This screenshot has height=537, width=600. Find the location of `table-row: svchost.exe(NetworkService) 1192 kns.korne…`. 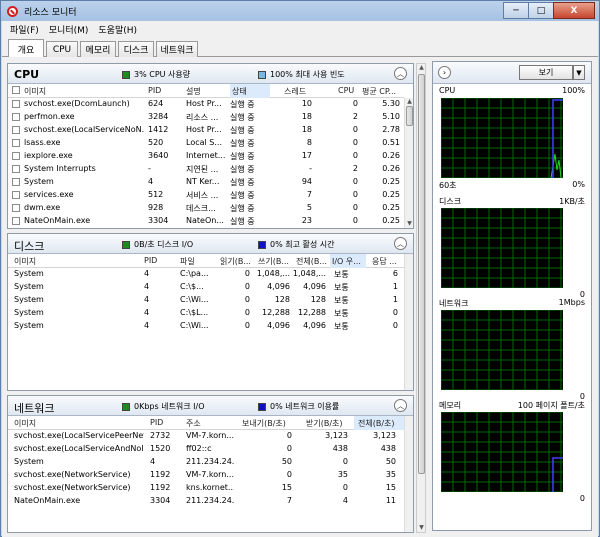

table-row: svchost.exe(NetworkService) 1192 kns.korne… is located at coordinates (206, 488).